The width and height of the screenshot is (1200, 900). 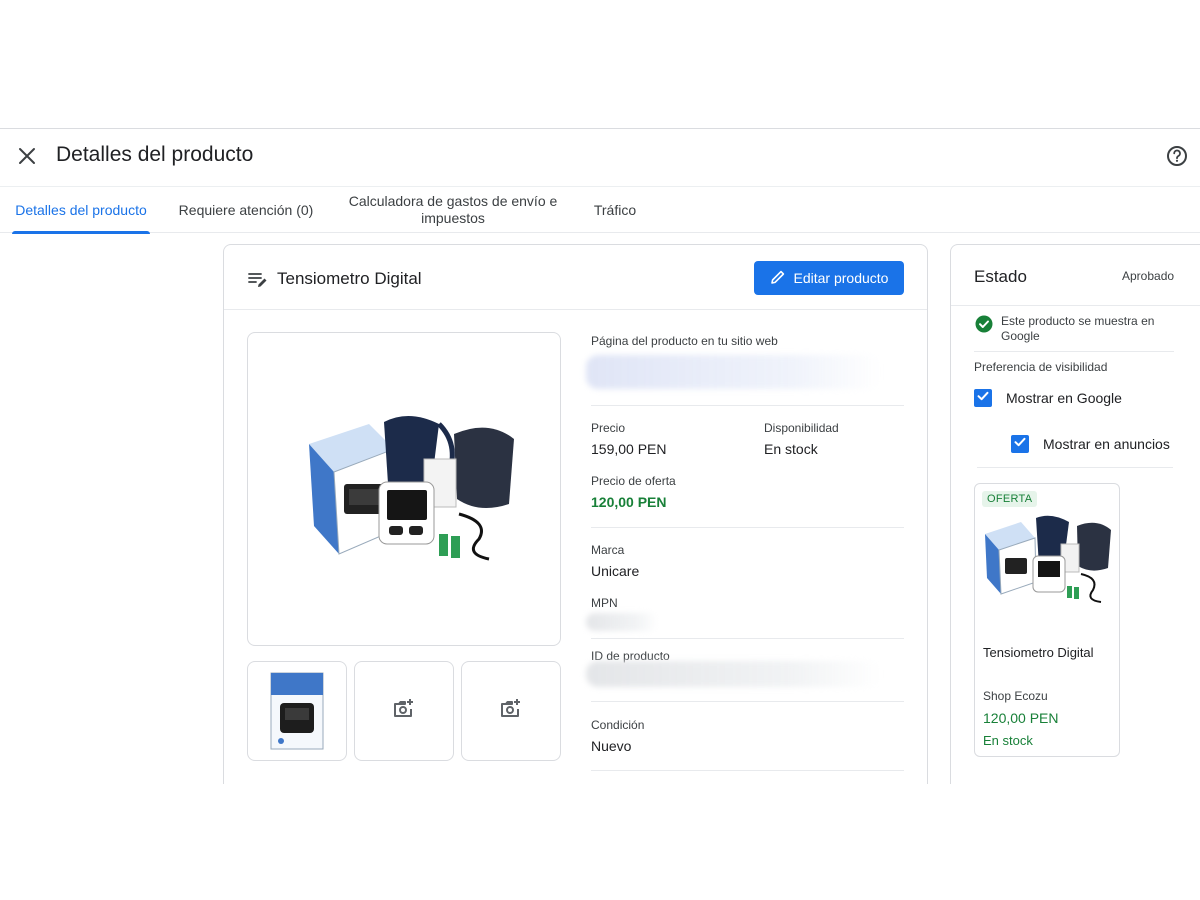 What do you see at coordinates (600, 157) in the screenshot?
I see `page-header: Detalles del producto` at bounding box center [600, 157].